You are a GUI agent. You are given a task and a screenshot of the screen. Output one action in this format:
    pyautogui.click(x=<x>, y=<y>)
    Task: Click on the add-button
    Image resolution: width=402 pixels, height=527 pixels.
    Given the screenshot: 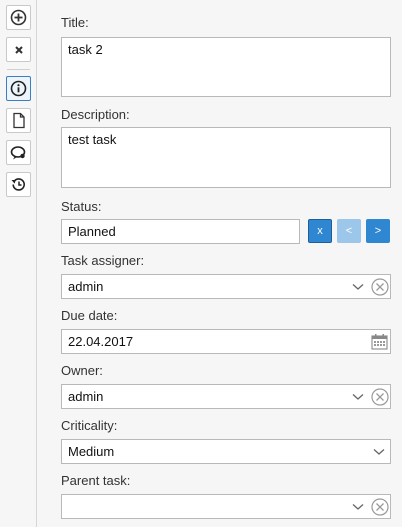 What is the action you would take?
    pyautogui.click(x=18, y=17)
    